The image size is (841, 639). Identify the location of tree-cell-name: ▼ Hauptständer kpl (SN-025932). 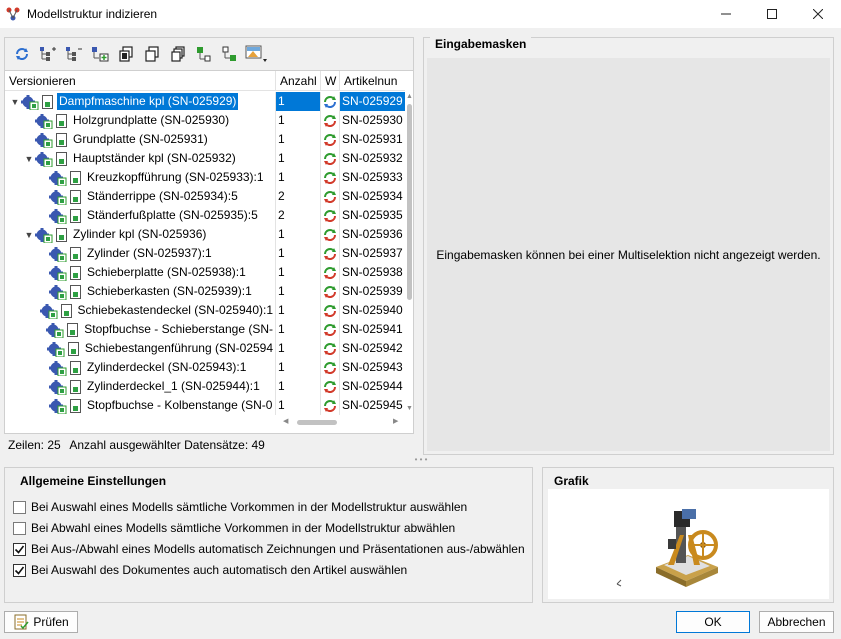
(140, 158).